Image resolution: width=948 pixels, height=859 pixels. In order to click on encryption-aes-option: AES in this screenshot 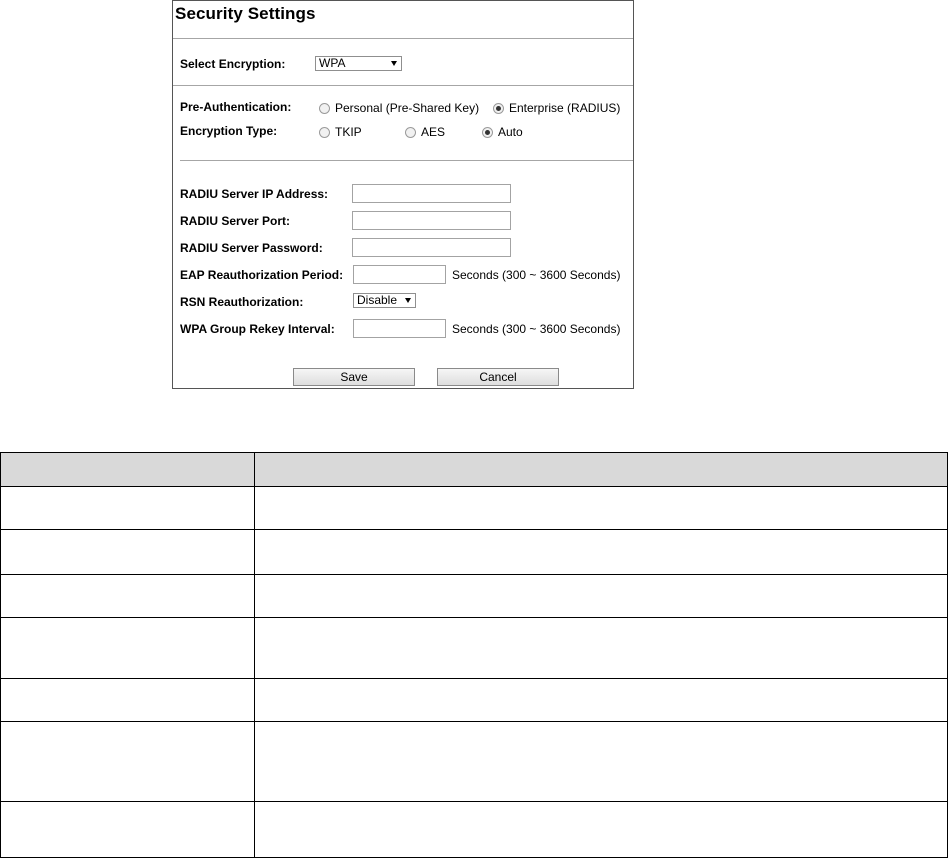, I will do `click(425, 132)`.